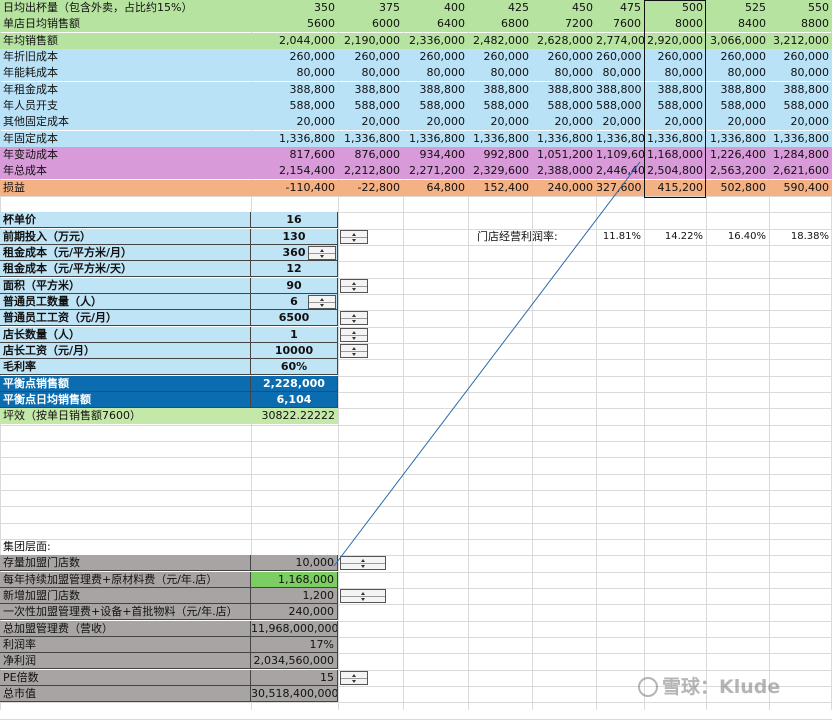 The width and height of the screenshot is (832, 720). What do you see at coordinates (620, 237) in the screenshot?
I see `profit-margin-value: 11.81%` at bounding box center [620, 237].